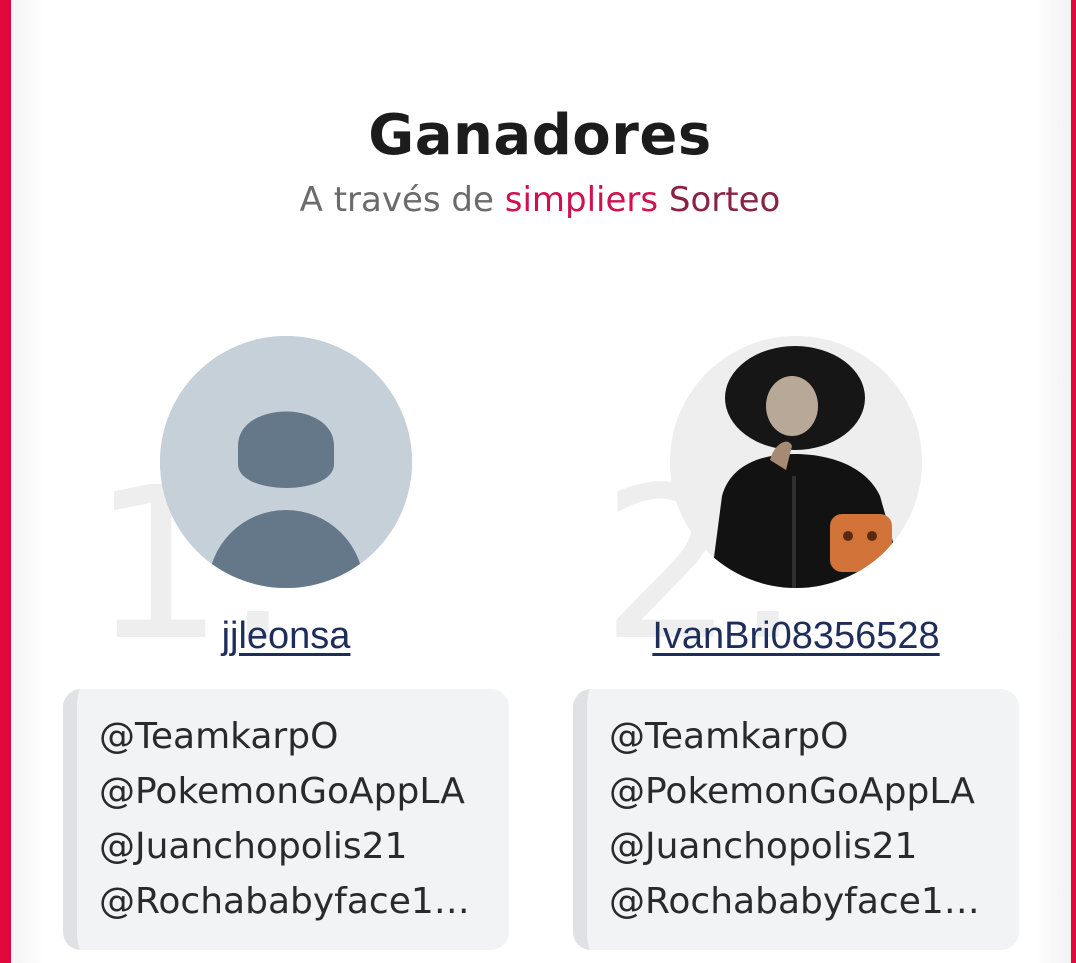 This screenshot has height=963, width=1076. I want to click on default-avatar-icon, so click(286, 462).